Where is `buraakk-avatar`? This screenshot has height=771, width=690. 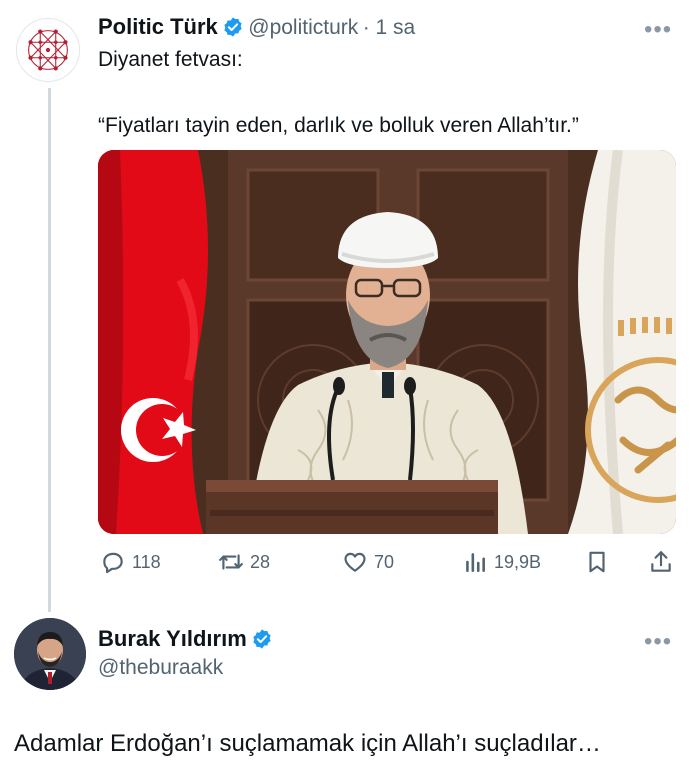
buraakk-avatar is located at coordinates (50, 654).